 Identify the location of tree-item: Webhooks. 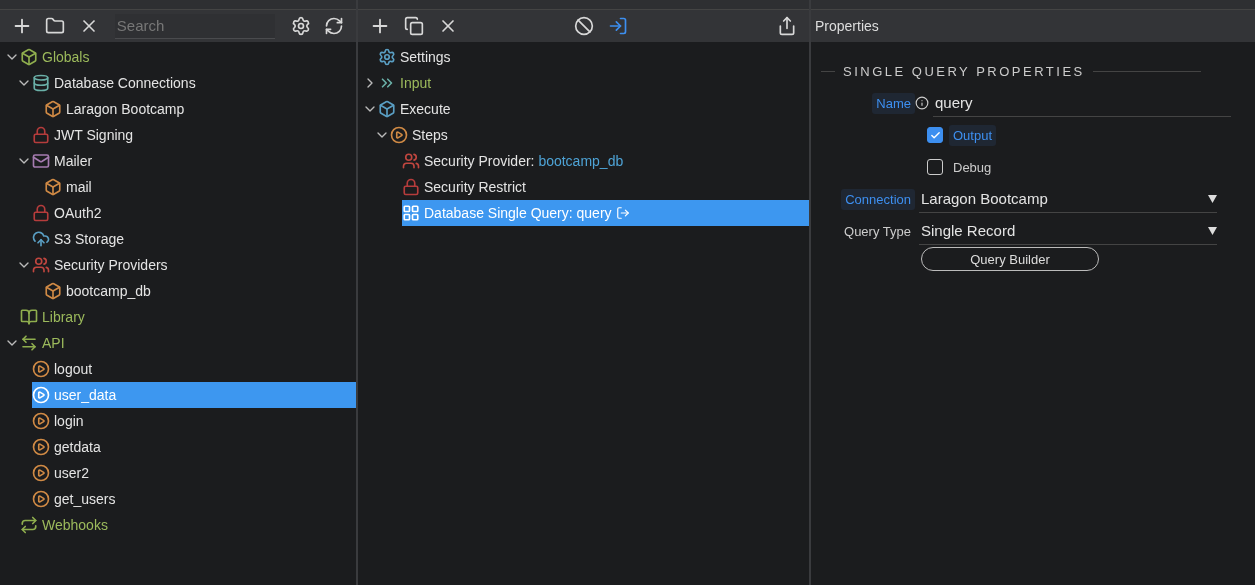
(188, 525).